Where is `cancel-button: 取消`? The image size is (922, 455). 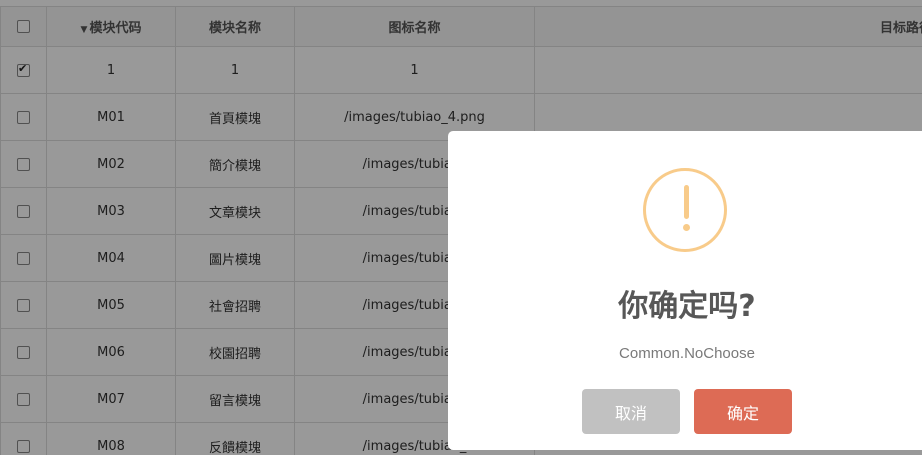 cancel-button: 取消 is located at coordinates (631, 411).